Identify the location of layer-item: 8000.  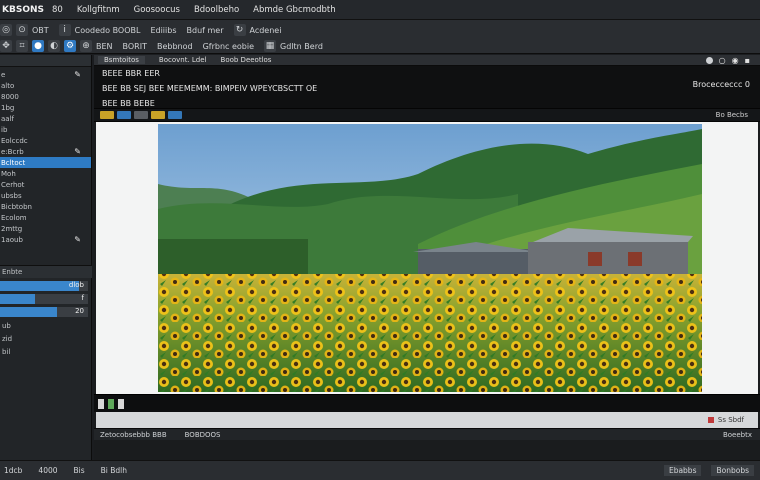
(45, 96).